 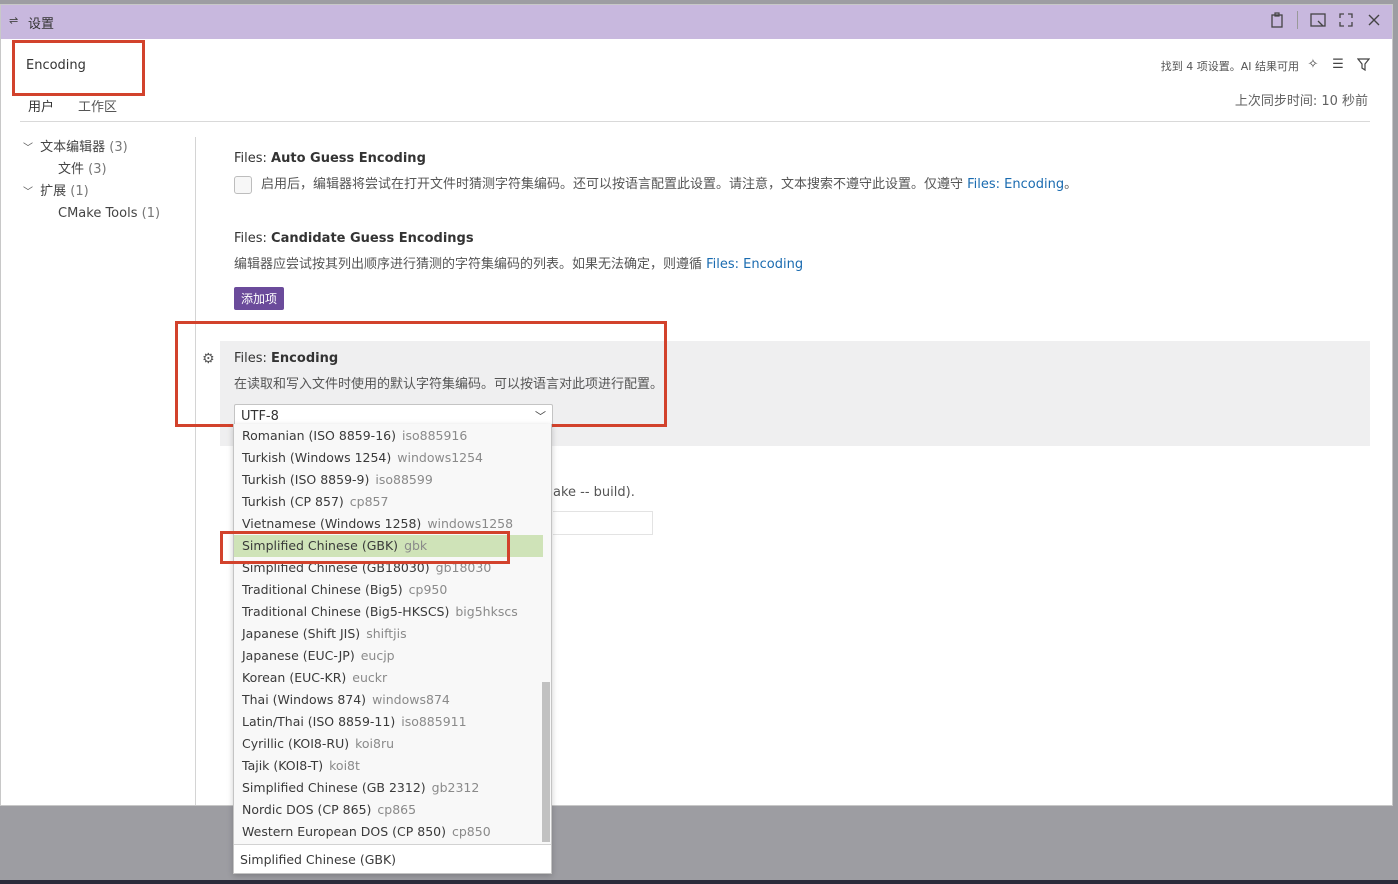 I want to click on dropdown-option-label: Western European DOS (CP 850), so click(x=344, y=831).